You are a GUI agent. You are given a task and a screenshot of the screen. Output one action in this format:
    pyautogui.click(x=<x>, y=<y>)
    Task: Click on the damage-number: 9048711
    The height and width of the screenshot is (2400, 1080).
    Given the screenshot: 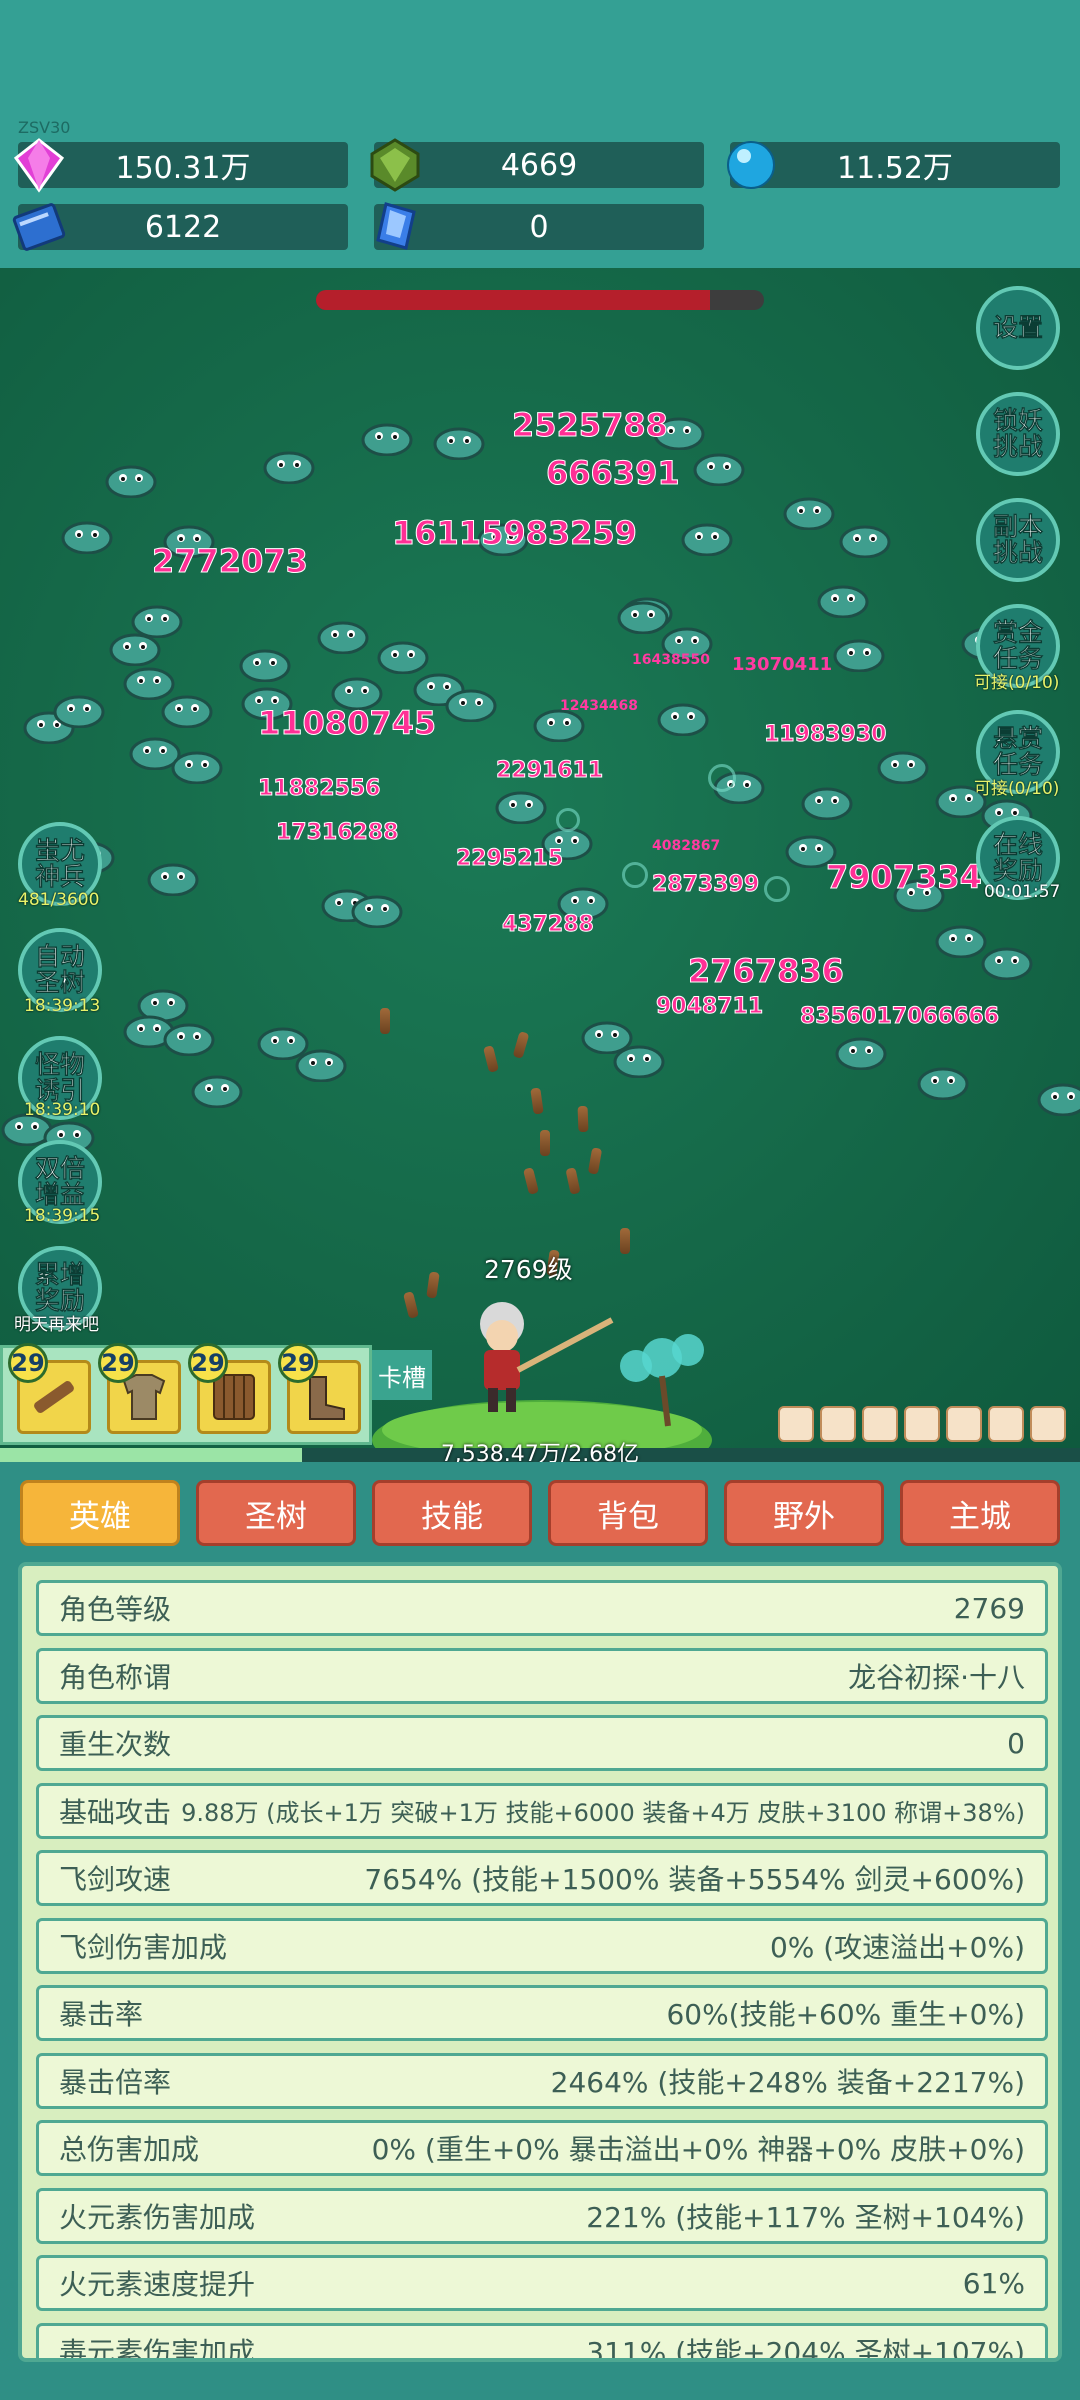 What is the action you would take?
    pyautogui.click(x=709, y=1007)
    